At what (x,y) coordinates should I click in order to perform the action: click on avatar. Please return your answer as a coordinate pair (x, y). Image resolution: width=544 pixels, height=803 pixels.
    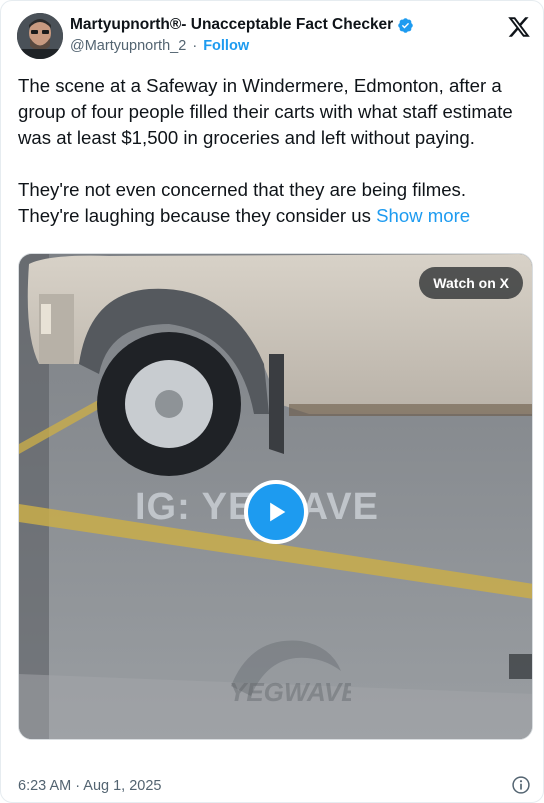
    Looking at the image, I should click on (40, 36).